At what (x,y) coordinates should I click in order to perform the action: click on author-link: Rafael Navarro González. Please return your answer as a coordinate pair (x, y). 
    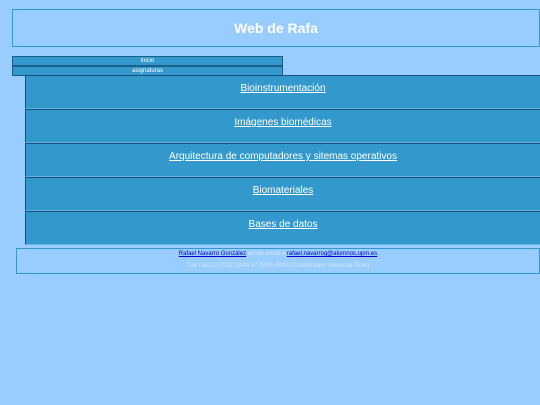
    Looking at the image, I should click on (212, 254).